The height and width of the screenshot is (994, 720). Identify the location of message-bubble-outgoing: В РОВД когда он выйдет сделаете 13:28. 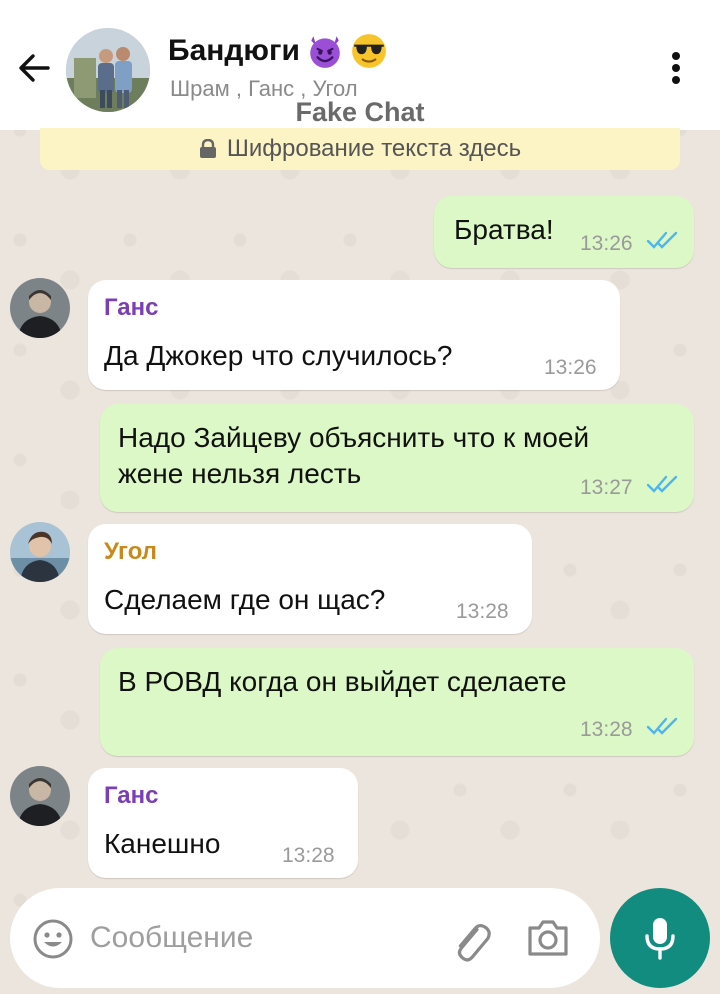
(397, 702).